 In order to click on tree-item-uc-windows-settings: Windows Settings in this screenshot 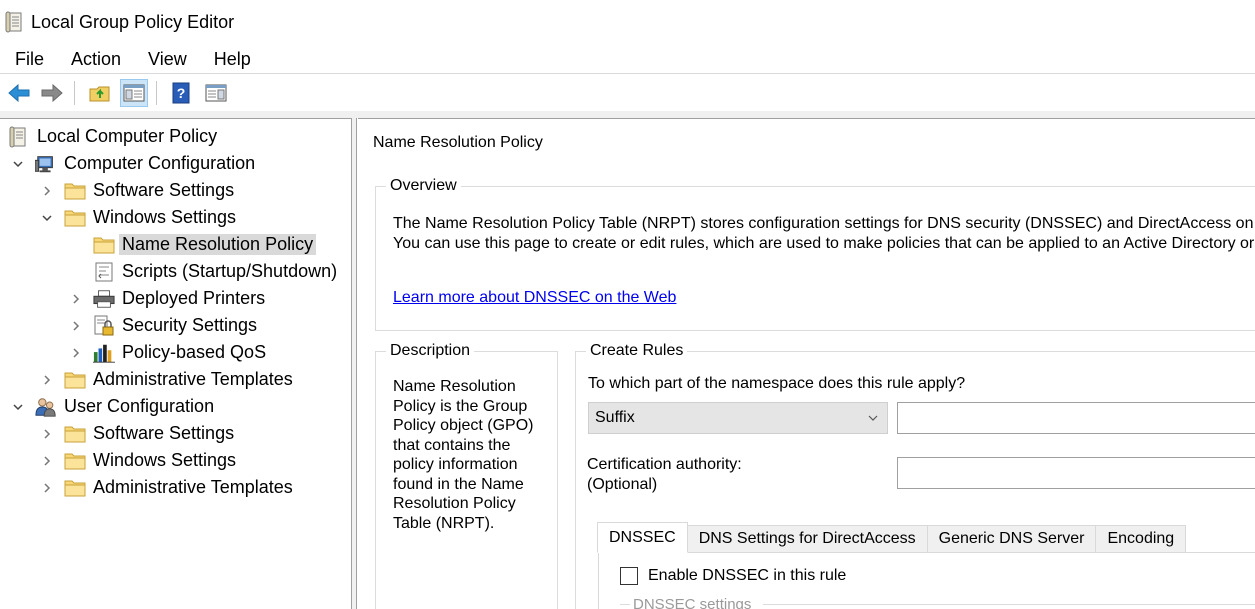, I will do `click(138, 460)`.